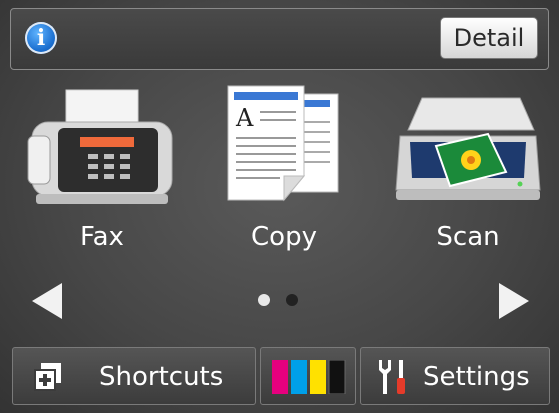 The image size is (559, 413). I want to click on scan-tile: Scan, so click(468, 177).